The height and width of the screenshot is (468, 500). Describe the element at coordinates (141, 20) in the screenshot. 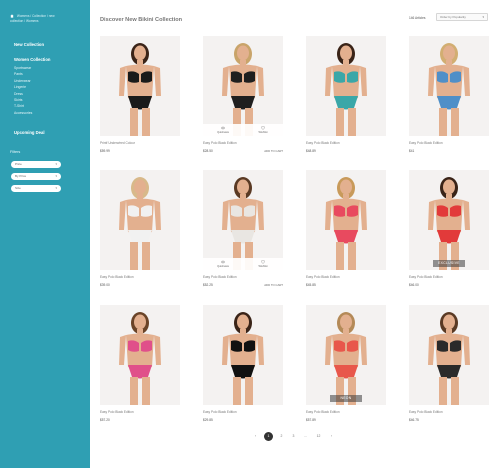

I see `page-title: Discover New Bikini Collection` at that location.